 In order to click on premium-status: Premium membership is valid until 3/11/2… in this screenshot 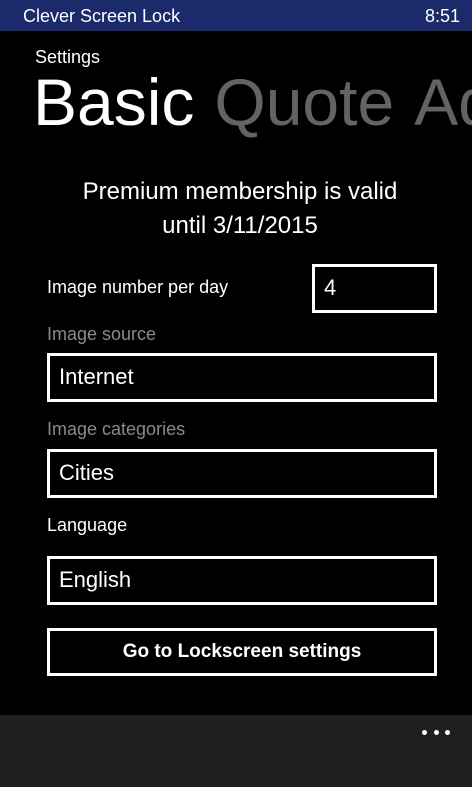, I will do `click(240, 209)`.